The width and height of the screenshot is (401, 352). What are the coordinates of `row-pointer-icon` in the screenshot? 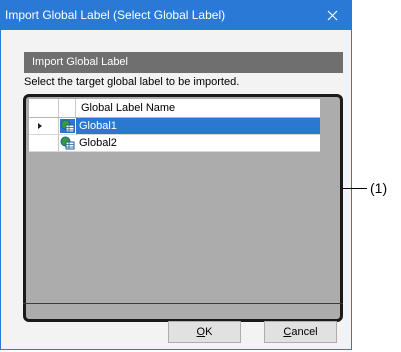 It's located at (40, 126).